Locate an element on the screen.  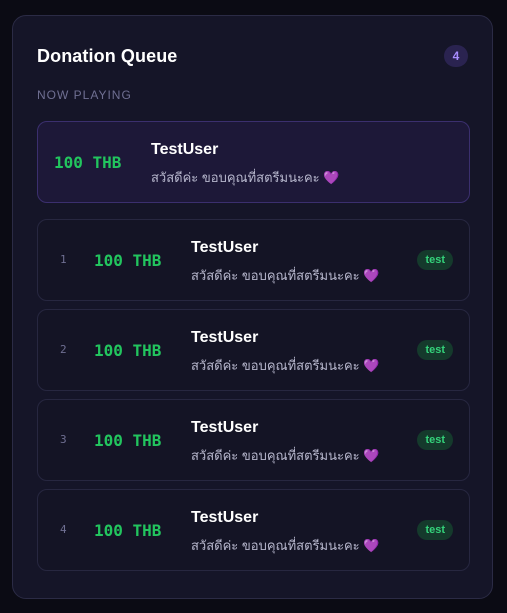
queue-position: 4 is located at coordinates (63, 529).